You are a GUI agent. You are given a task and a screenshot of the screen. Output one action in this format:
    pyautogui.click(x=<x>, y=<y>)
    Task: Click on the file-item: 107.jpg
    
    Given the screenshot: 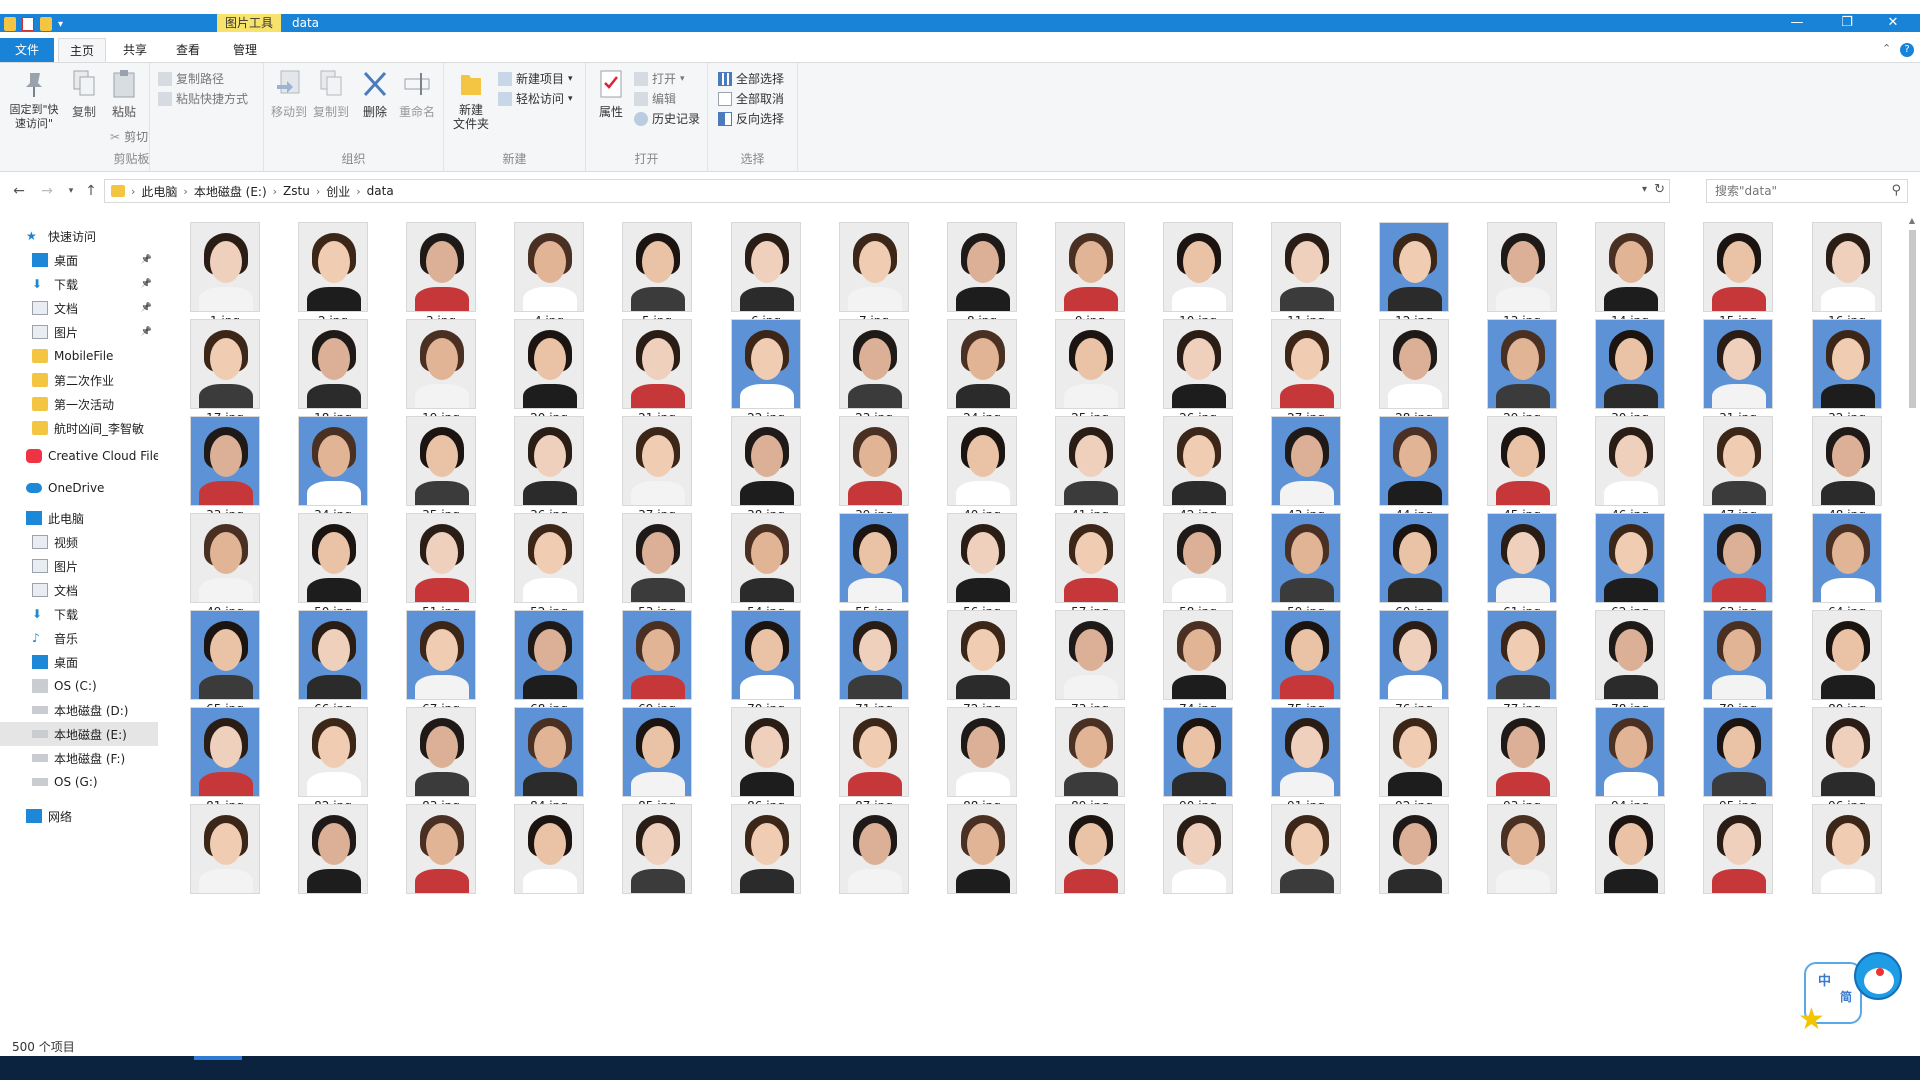 What is the action you would take?
    pyautogui.click(x=1303, y=852)
    